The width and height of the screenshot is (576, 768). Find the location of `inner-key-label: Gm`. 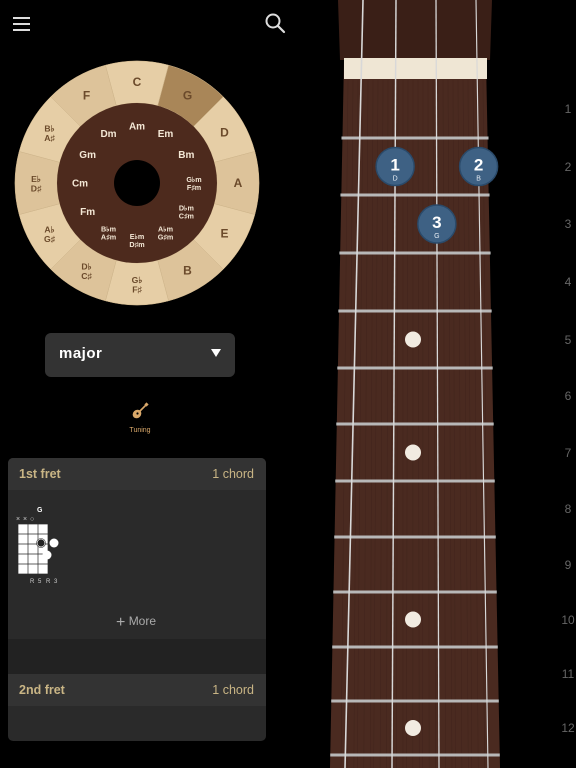

inner-key-label: Gm is located at coordinates (87, 155).